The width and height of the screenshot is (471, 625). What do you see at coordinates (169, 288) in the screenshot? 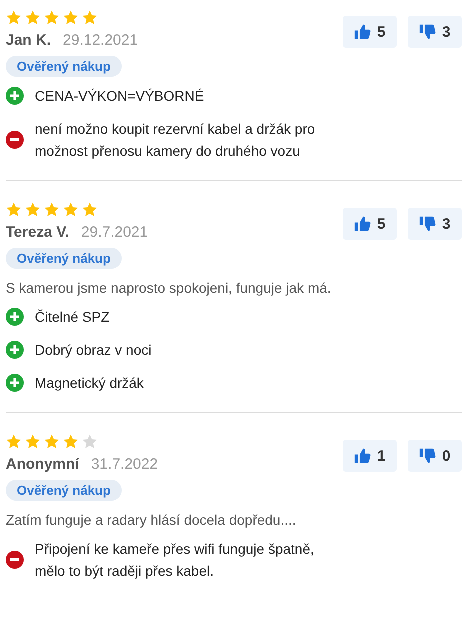
I see `review-text: S kamerou jsme naprosto spokojeni, funguje jak má.` at bounding box center [169, 288].